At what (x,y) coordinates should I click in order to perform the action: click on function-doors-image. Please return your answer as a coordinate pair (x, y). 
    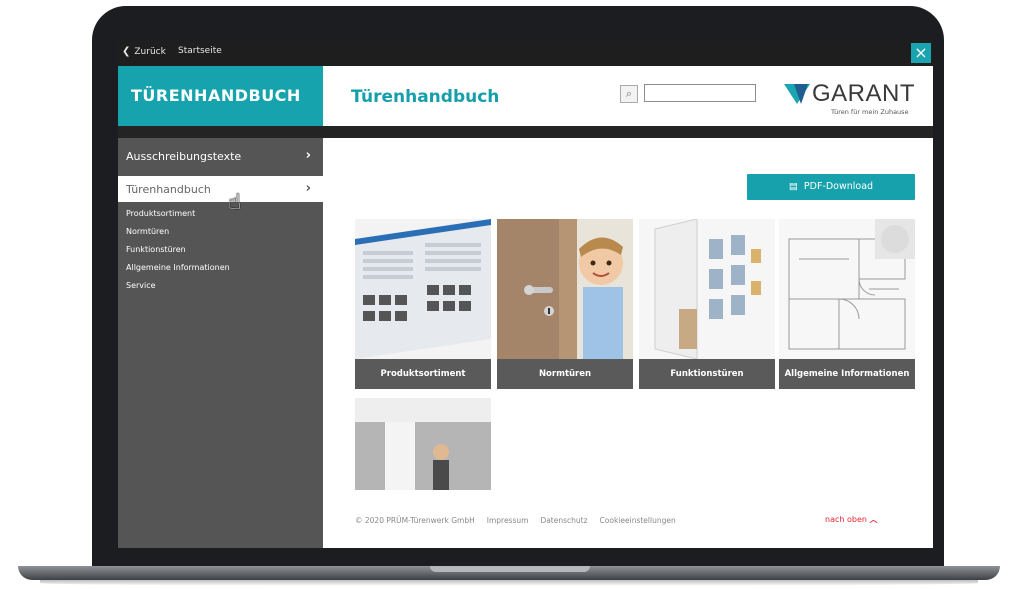
    Looking at the image, I should click on (707, 289).